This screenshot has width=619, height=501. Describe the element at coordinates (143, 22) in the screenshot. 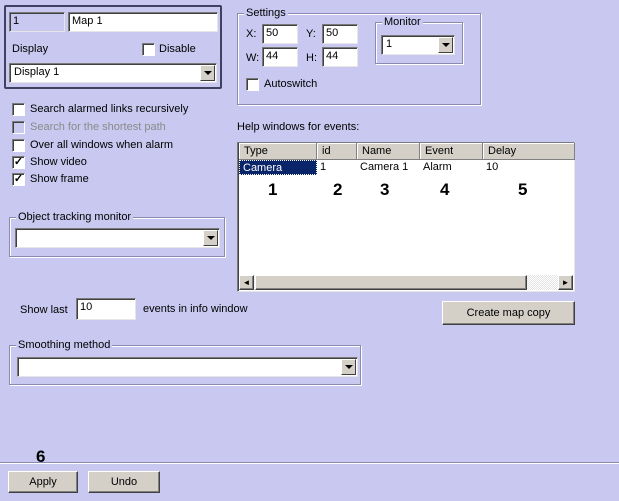

I see `map-name-field: Map 1` at that location.